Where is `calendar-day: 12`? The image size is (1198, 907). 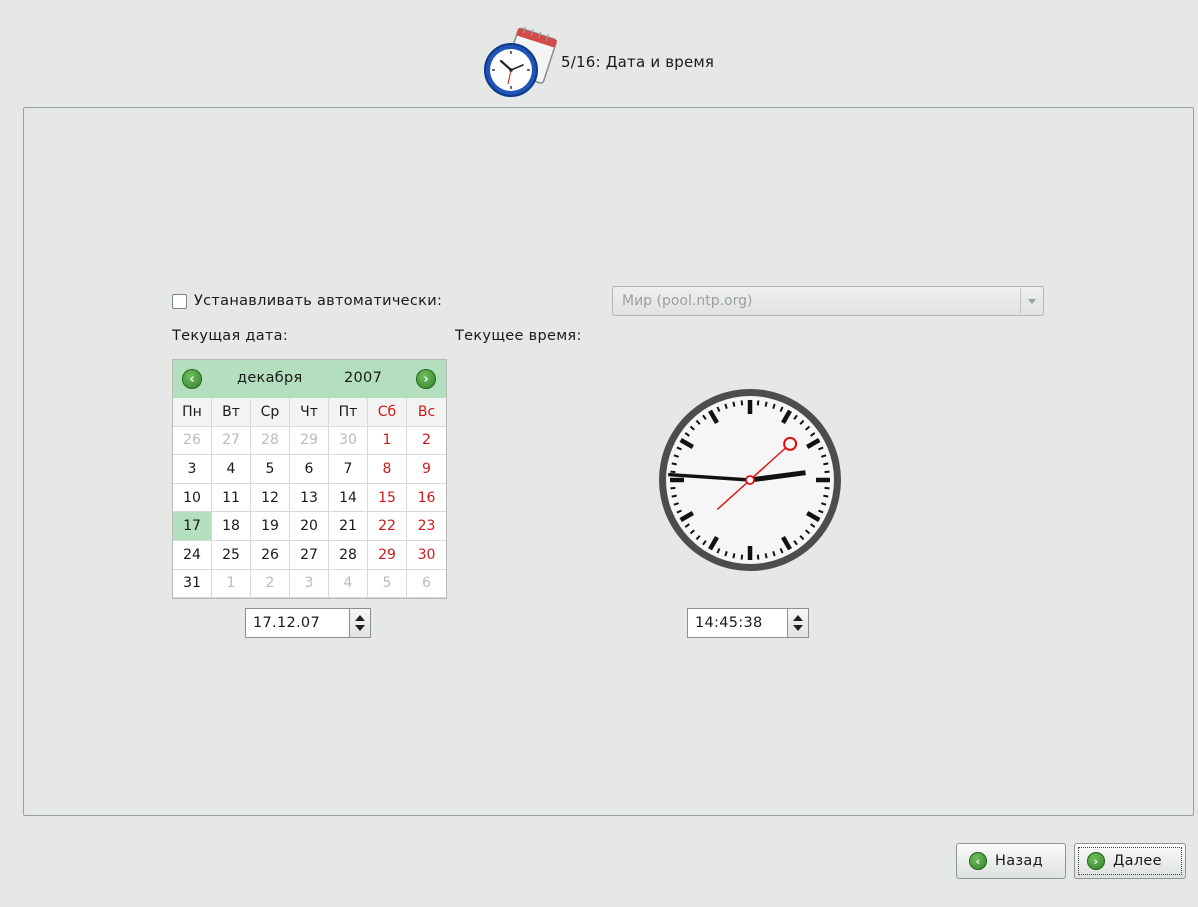 calendar-day: 12 is located at coordinates (270, 498).